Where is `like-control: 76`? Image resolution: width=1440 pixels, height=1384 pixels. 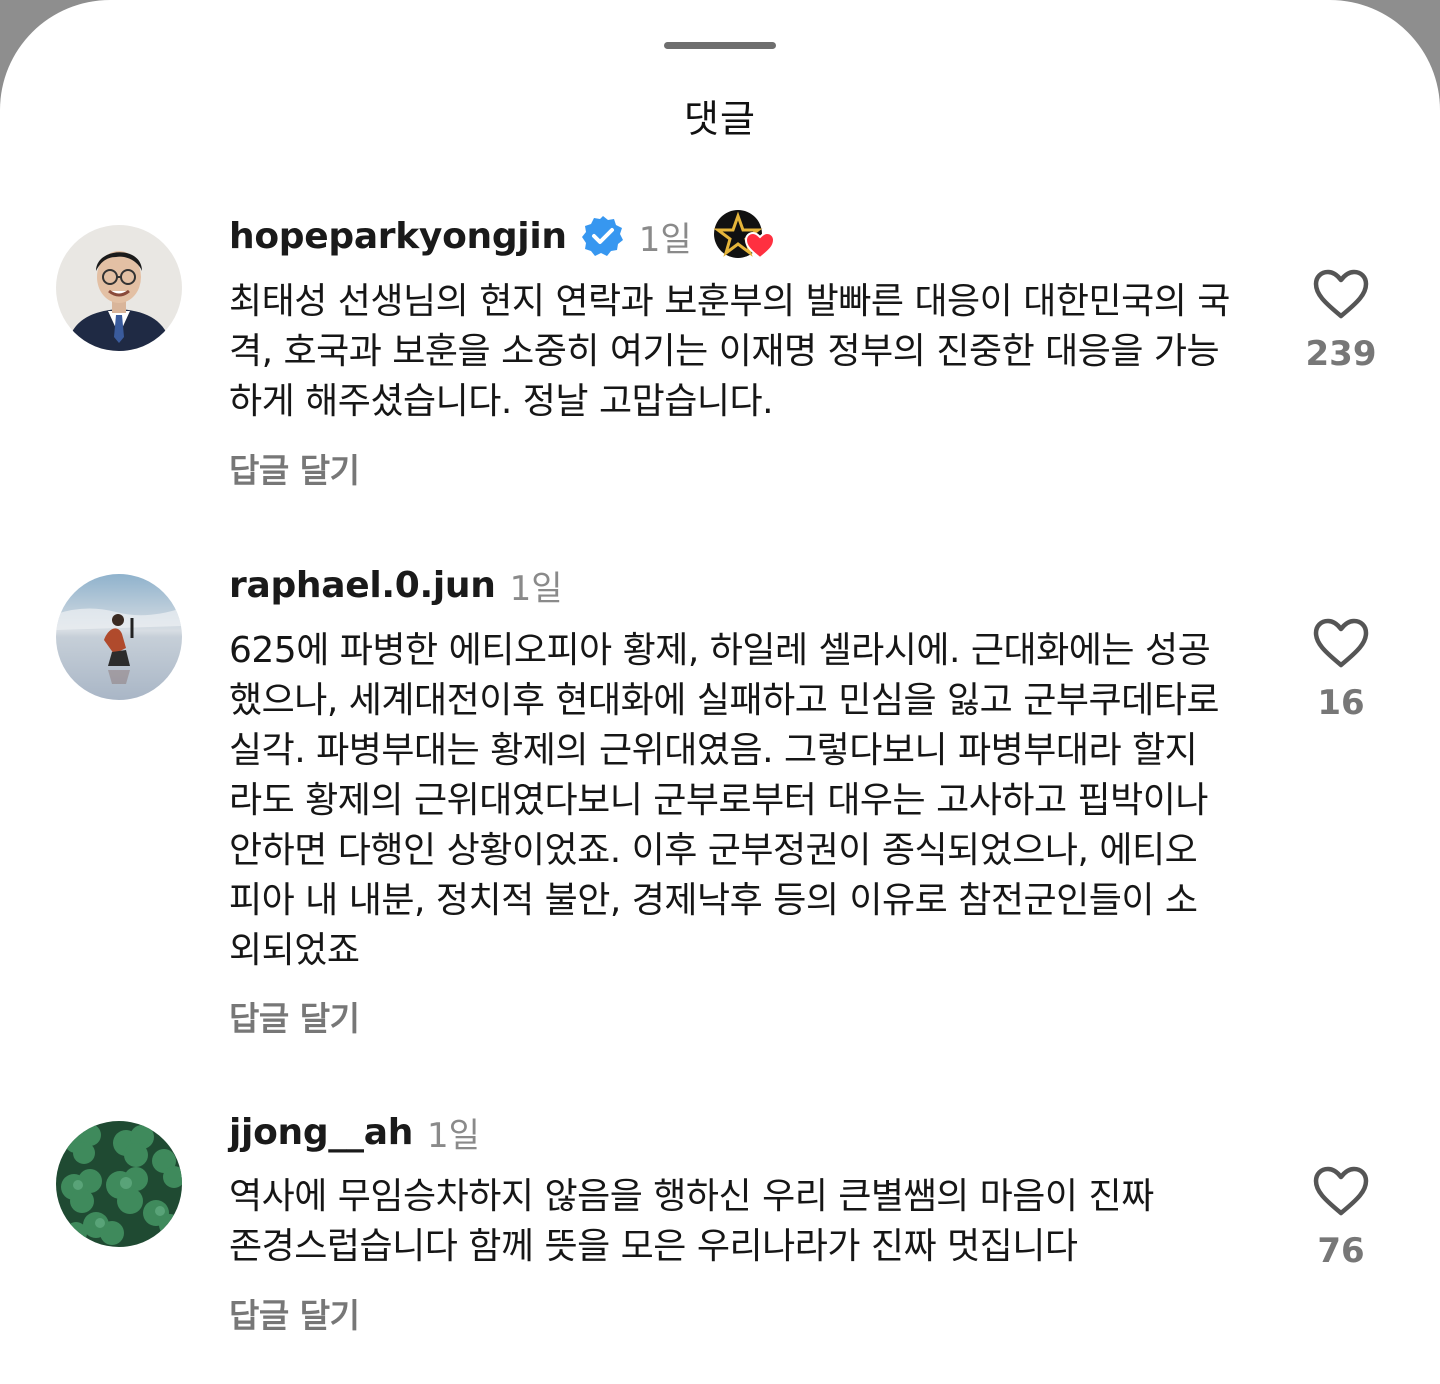 like-control: 76 is located at coordinates (1341, 1218).